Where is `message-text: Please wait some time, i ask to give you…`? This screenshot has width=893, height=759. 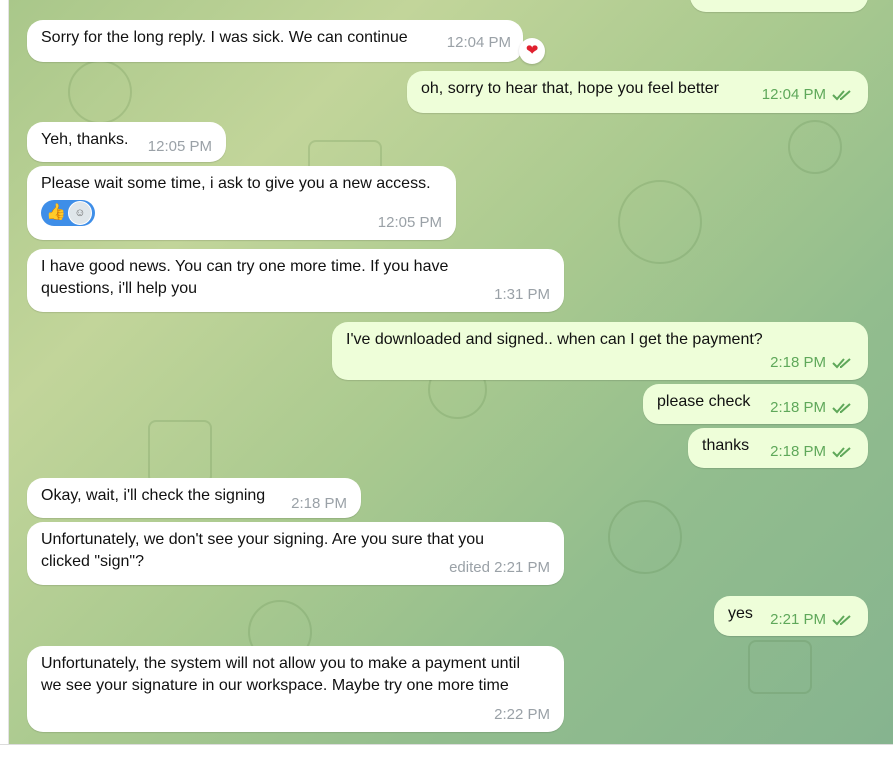 message-text: Please wait some time, i ask to give you… is located at coordinates (236, 183).